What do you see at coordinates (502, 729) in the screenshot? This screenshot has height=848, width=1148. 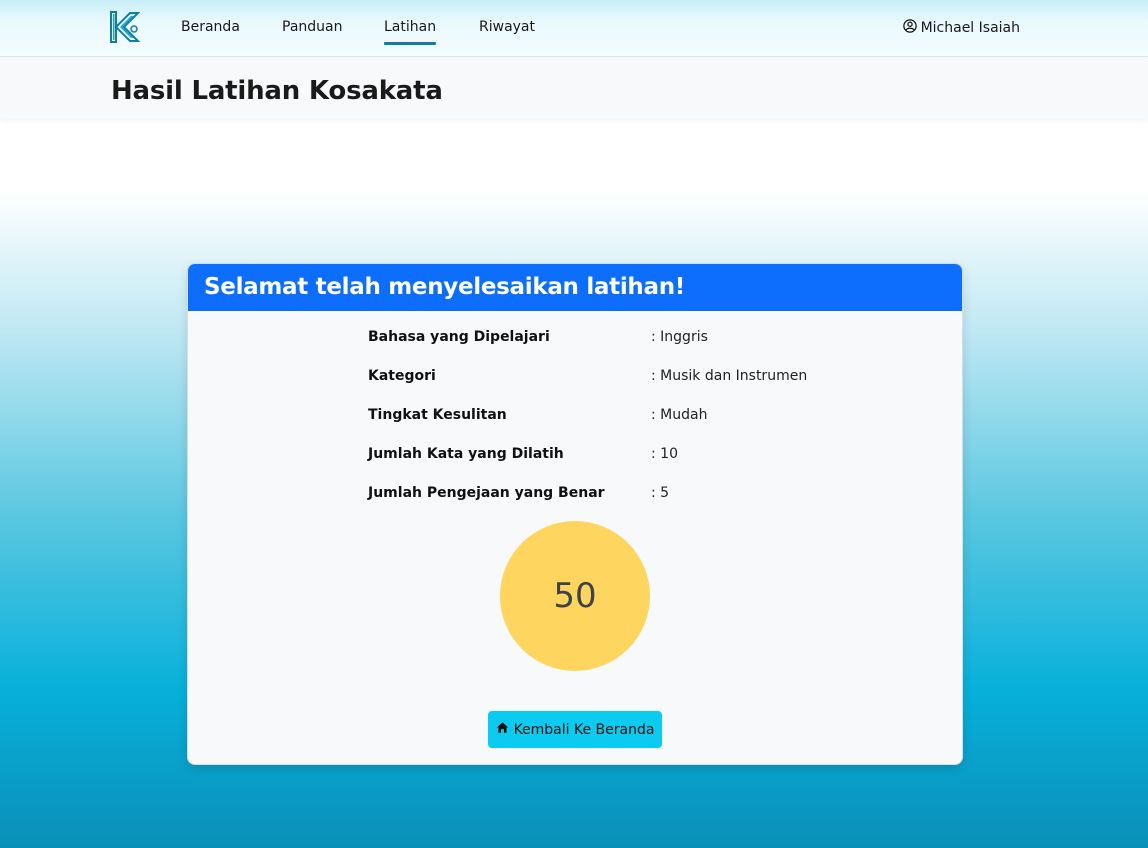 I see `home-icon` at bounding box center [502, 729].